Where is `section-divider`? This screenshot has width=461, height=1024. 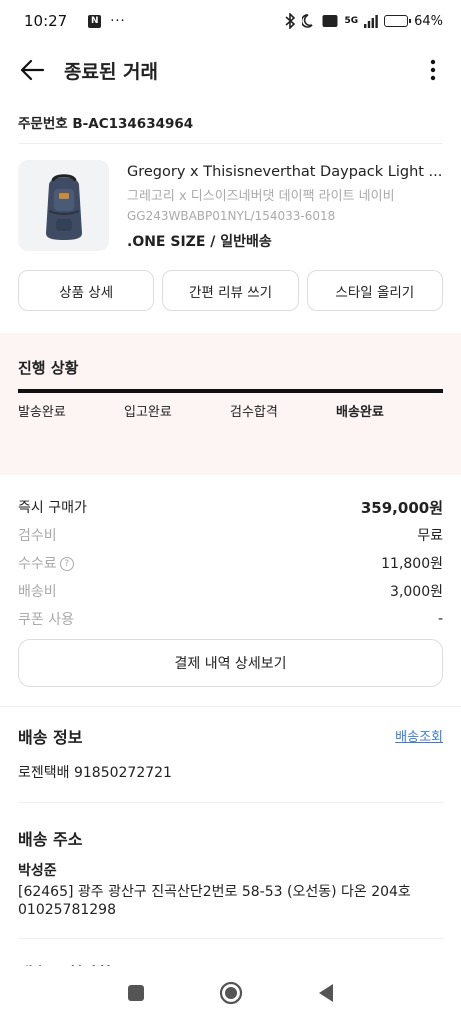
section-divider is located at coordinates (230, 706).